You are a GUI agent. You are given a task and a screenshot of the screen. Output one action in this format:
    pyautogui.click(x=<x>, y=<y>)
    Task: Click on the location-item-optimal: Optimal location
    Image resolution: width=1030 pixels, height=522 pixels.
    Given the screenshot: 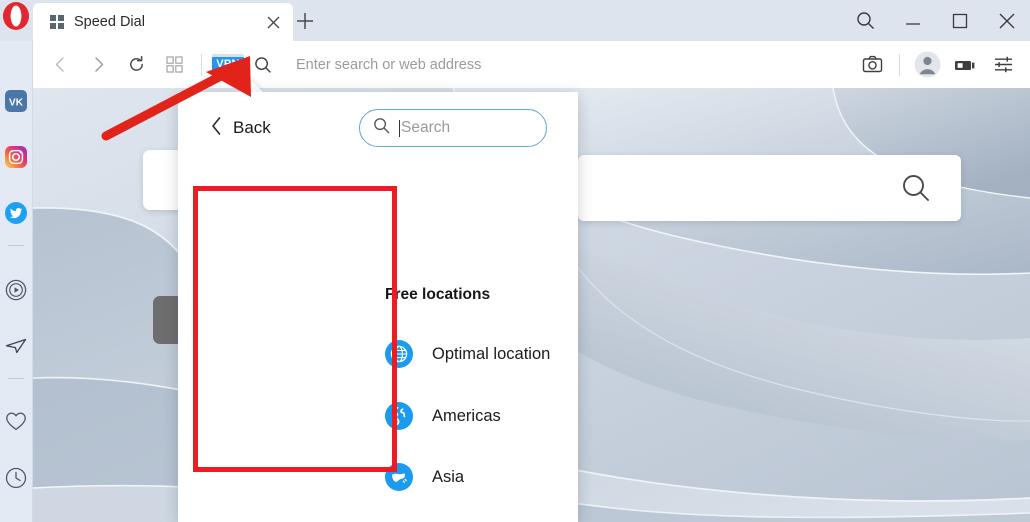 What is the action you would take?
    pyautogui.click(x=505, y=354)
    